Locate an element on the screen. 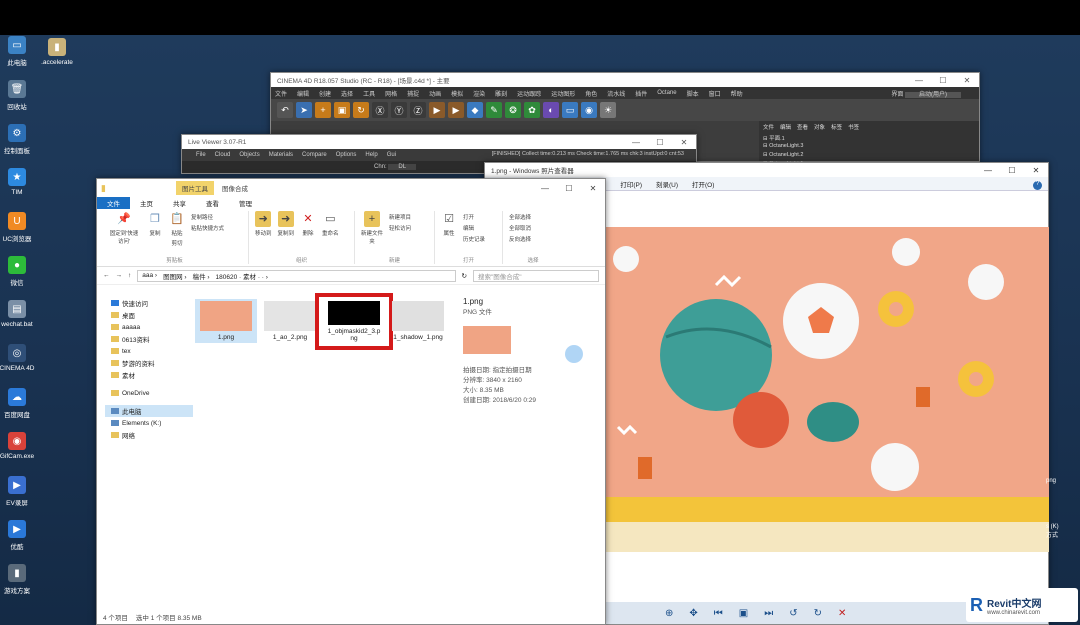  nav-item: Elements (K:) is located at coordinates (149, 423).